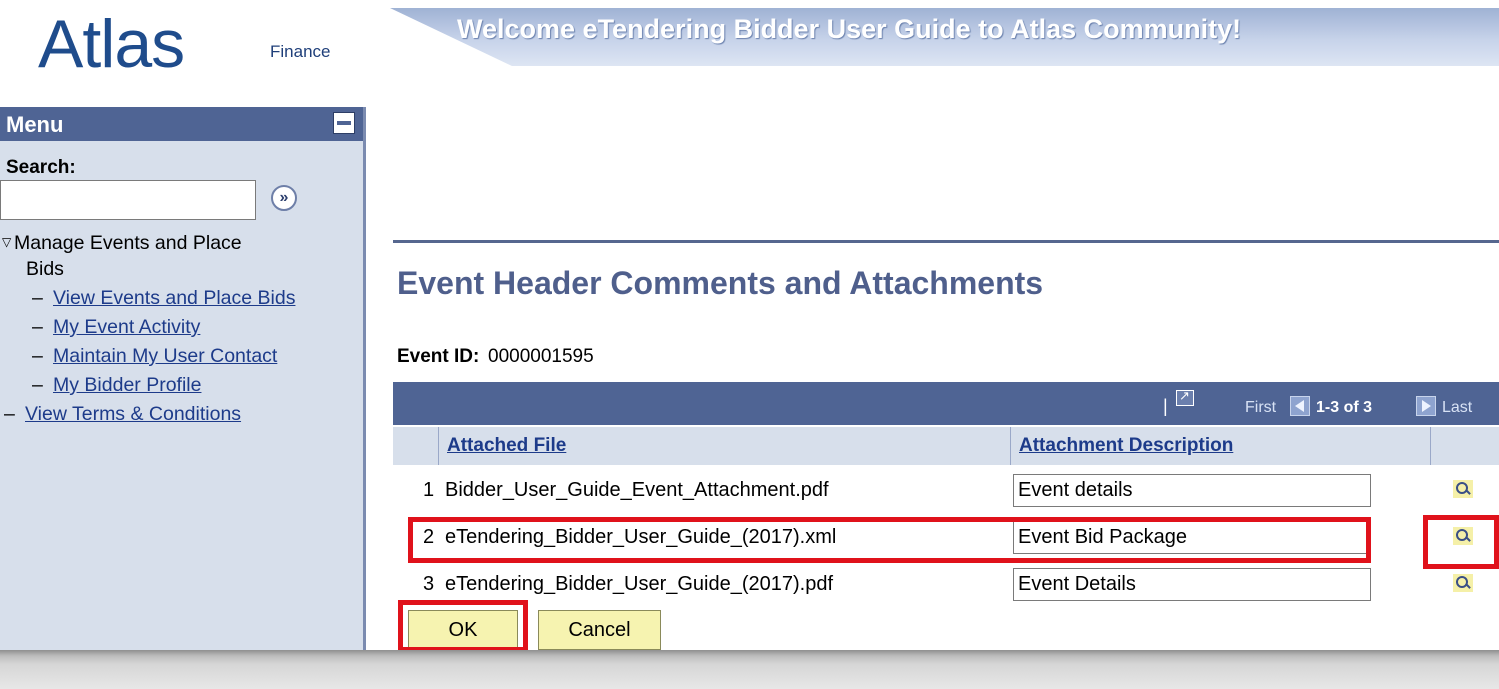 Image resolution: width=1499 pixels, height=689 pixels. I want to click on attachment-description-field: Event Details, so click(1192, 584).